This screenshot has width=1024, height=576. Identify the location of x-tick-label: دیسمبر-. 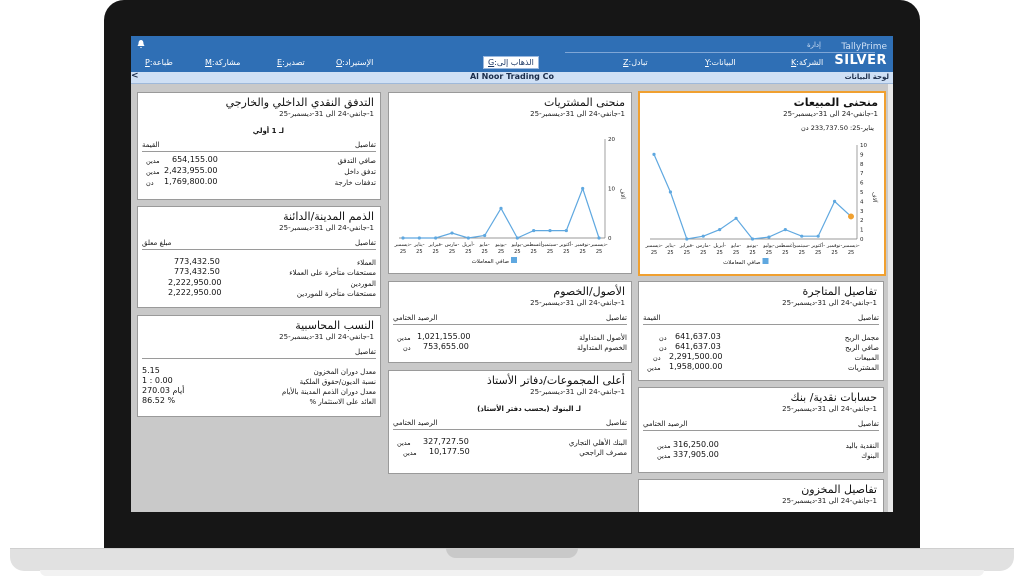
(653, 246).